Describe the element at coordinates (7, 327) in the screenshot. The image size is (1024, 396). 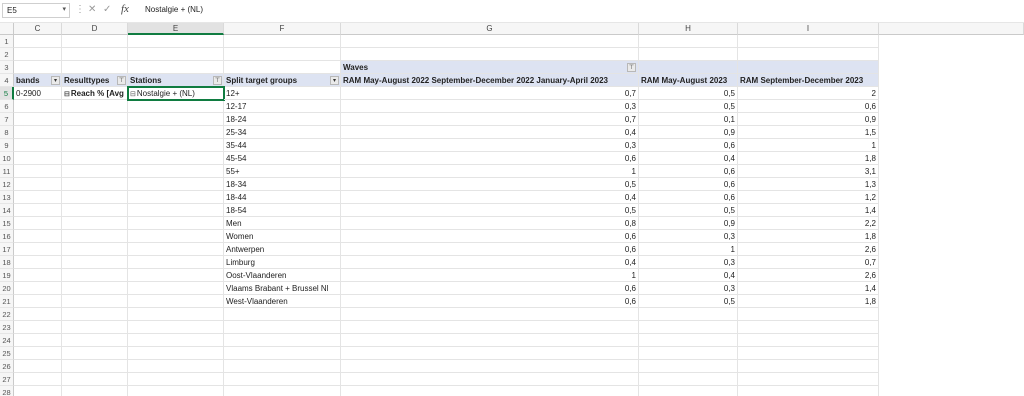
I see `row-header-23: 23` at that location.